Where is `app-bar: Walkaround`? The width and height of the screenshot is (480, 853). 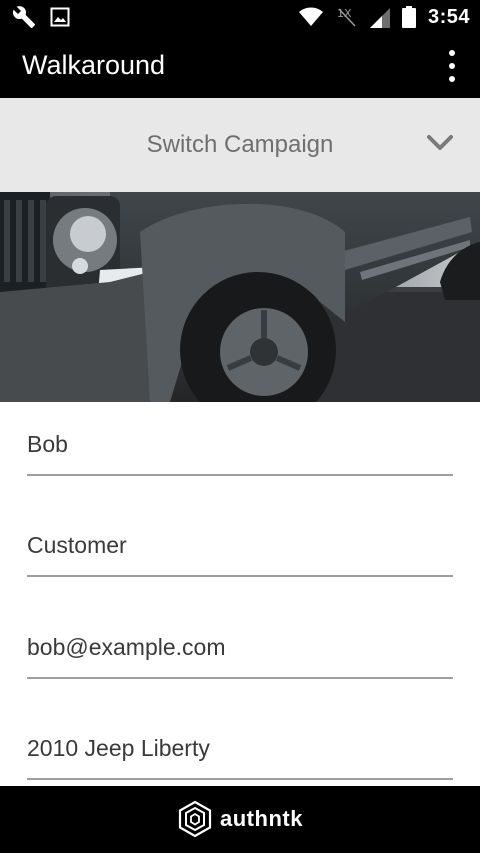
app-bar: Walkaround is located at coordinates (240, 66).